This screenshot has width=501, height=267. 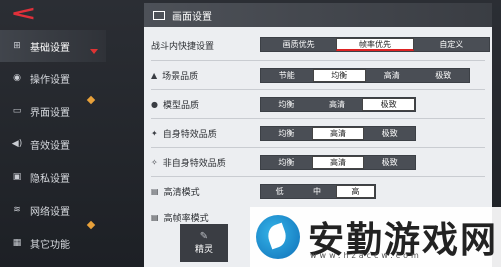 What do you see at coordinates (186, 218) in the screenshot?
I see `fps-mode-label: 高帧率模式` at bounding box center [186, 218].